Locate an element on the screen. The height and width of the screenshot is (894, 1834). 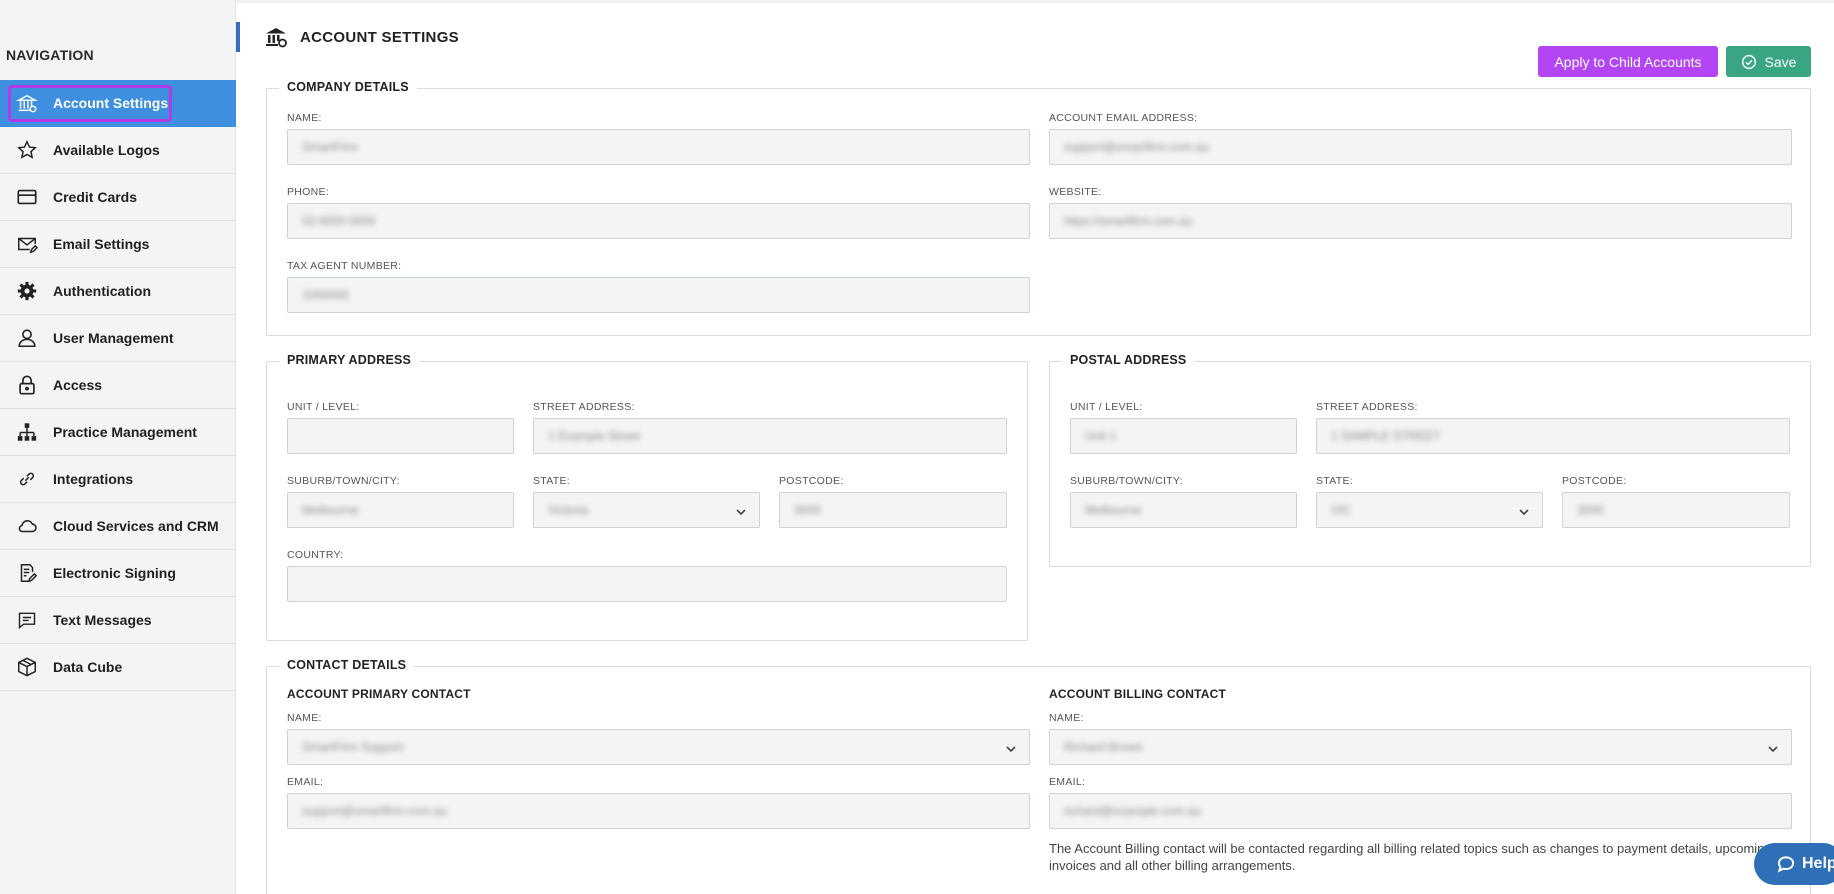
sidebar-item-label: Text Messages is located at coordinates (102, 620).